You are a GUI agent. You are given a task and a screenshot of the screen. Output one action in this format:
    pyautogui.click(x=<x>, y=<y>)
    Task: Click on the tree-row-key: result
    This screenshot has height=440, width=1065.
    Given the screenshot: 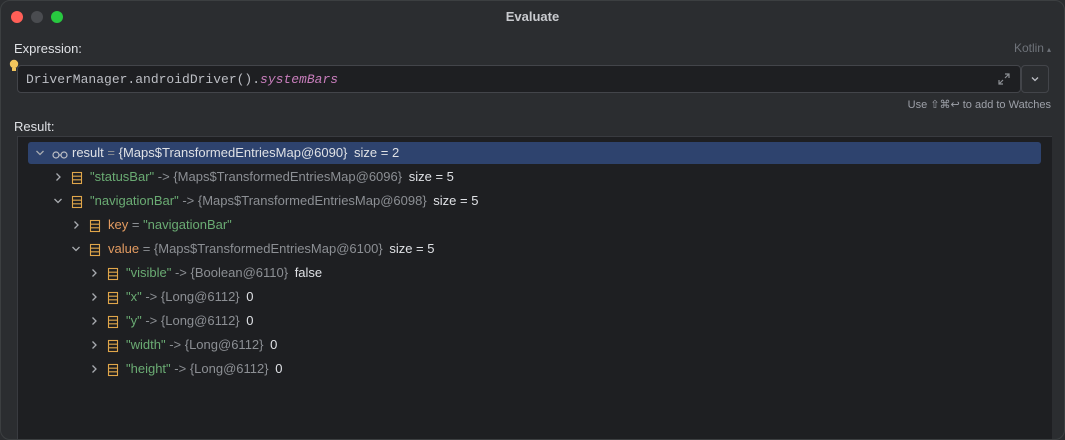 What is the action you would take?
    pyautogui.click(x=88, y=152)
    